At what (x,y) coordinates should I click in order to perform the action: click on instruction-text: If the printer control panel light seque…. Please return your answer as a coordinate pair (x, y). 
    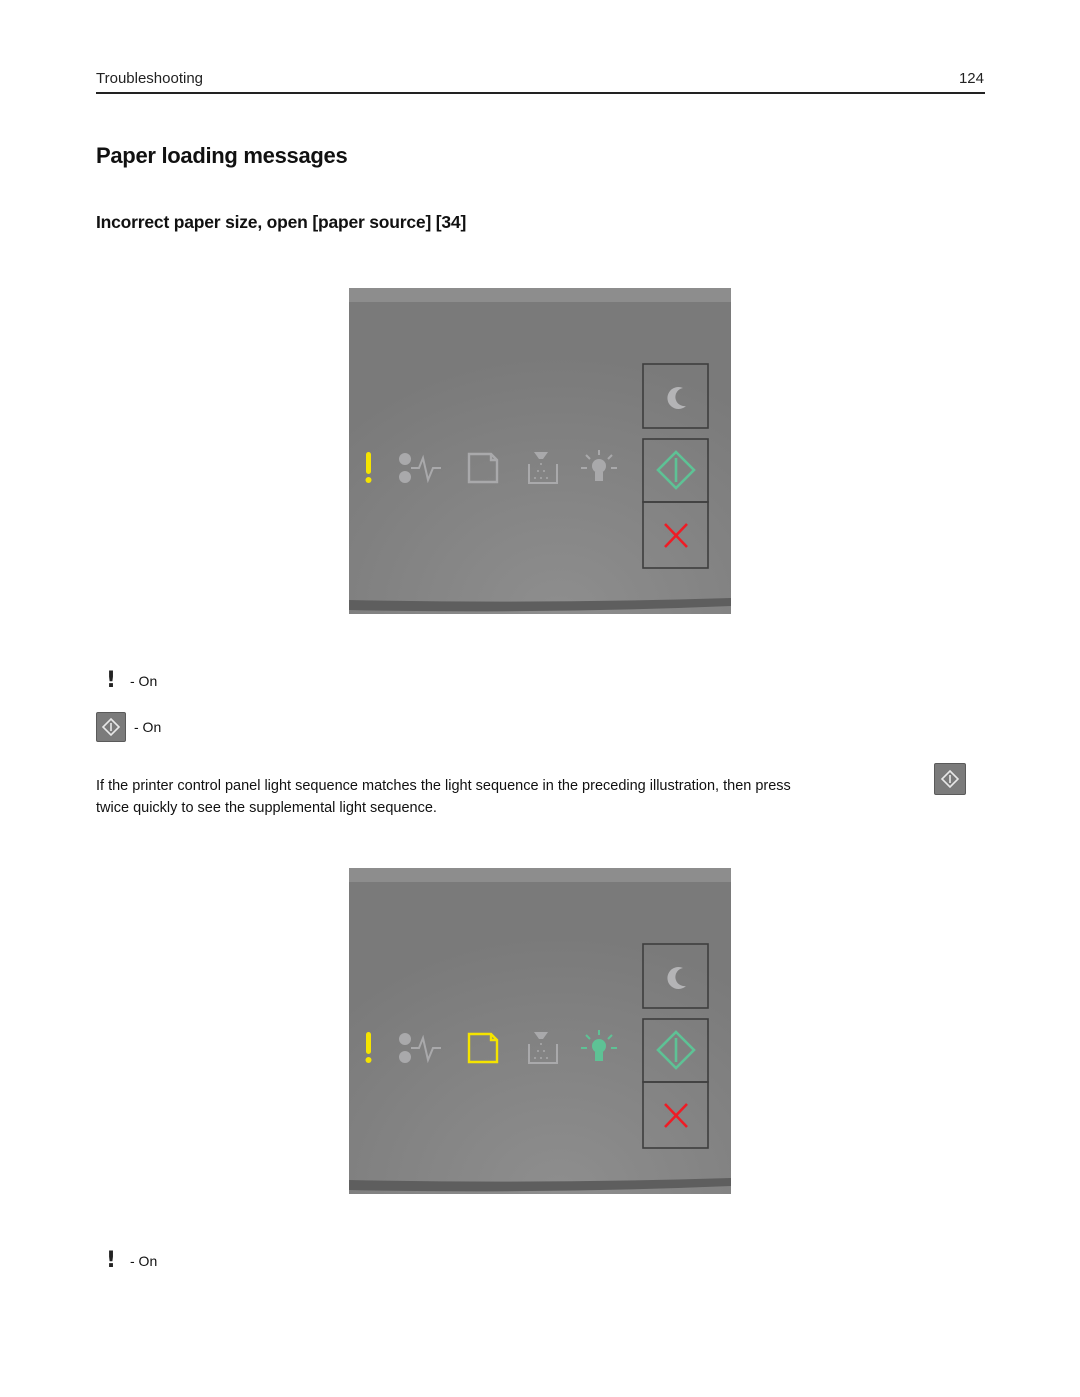
    Looking at the image, I should click on (443, 786).